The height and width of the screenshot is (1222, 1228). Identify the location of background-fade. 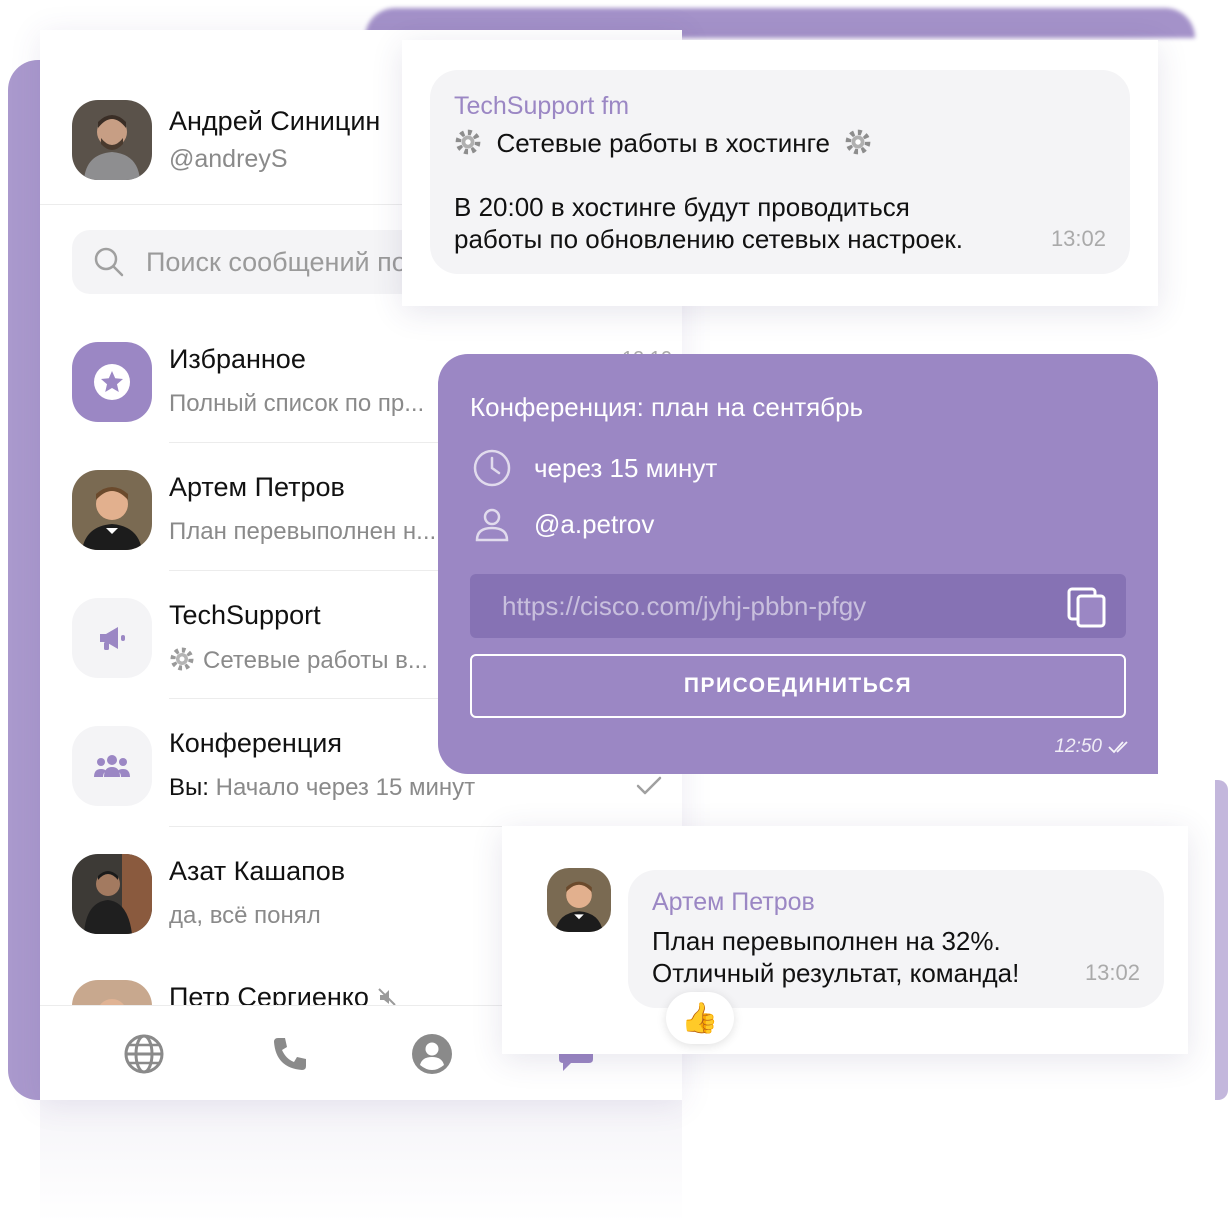
(361, 1161).